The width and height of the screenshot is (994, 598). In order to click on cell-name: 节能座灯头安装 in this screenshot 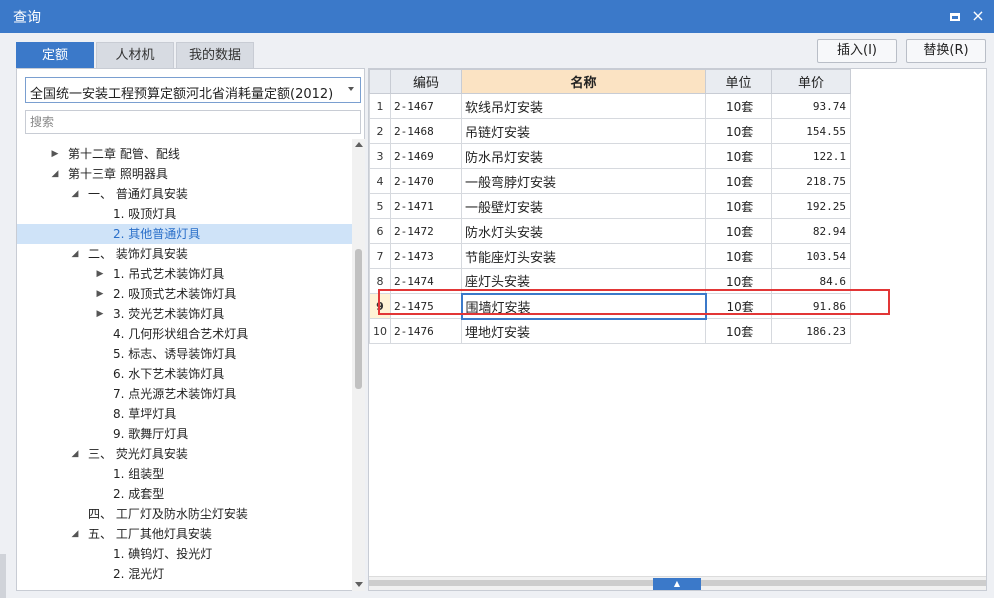, I will do `click(583, 256)`.